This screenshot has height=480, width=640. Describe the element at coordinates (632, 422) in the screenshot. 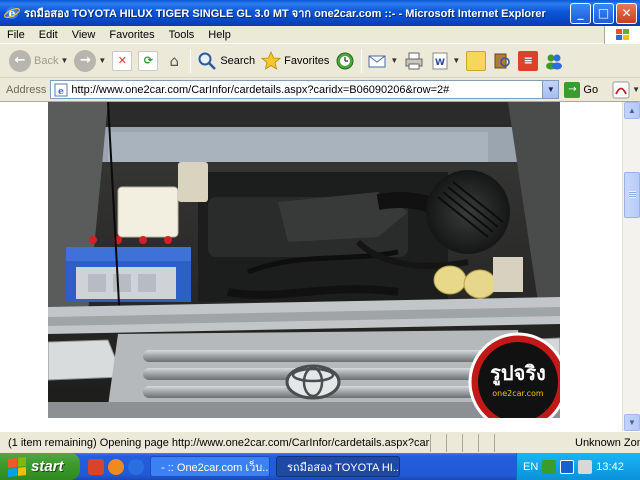

I see `scroll-down-arrow-icon: ▼` at that location.